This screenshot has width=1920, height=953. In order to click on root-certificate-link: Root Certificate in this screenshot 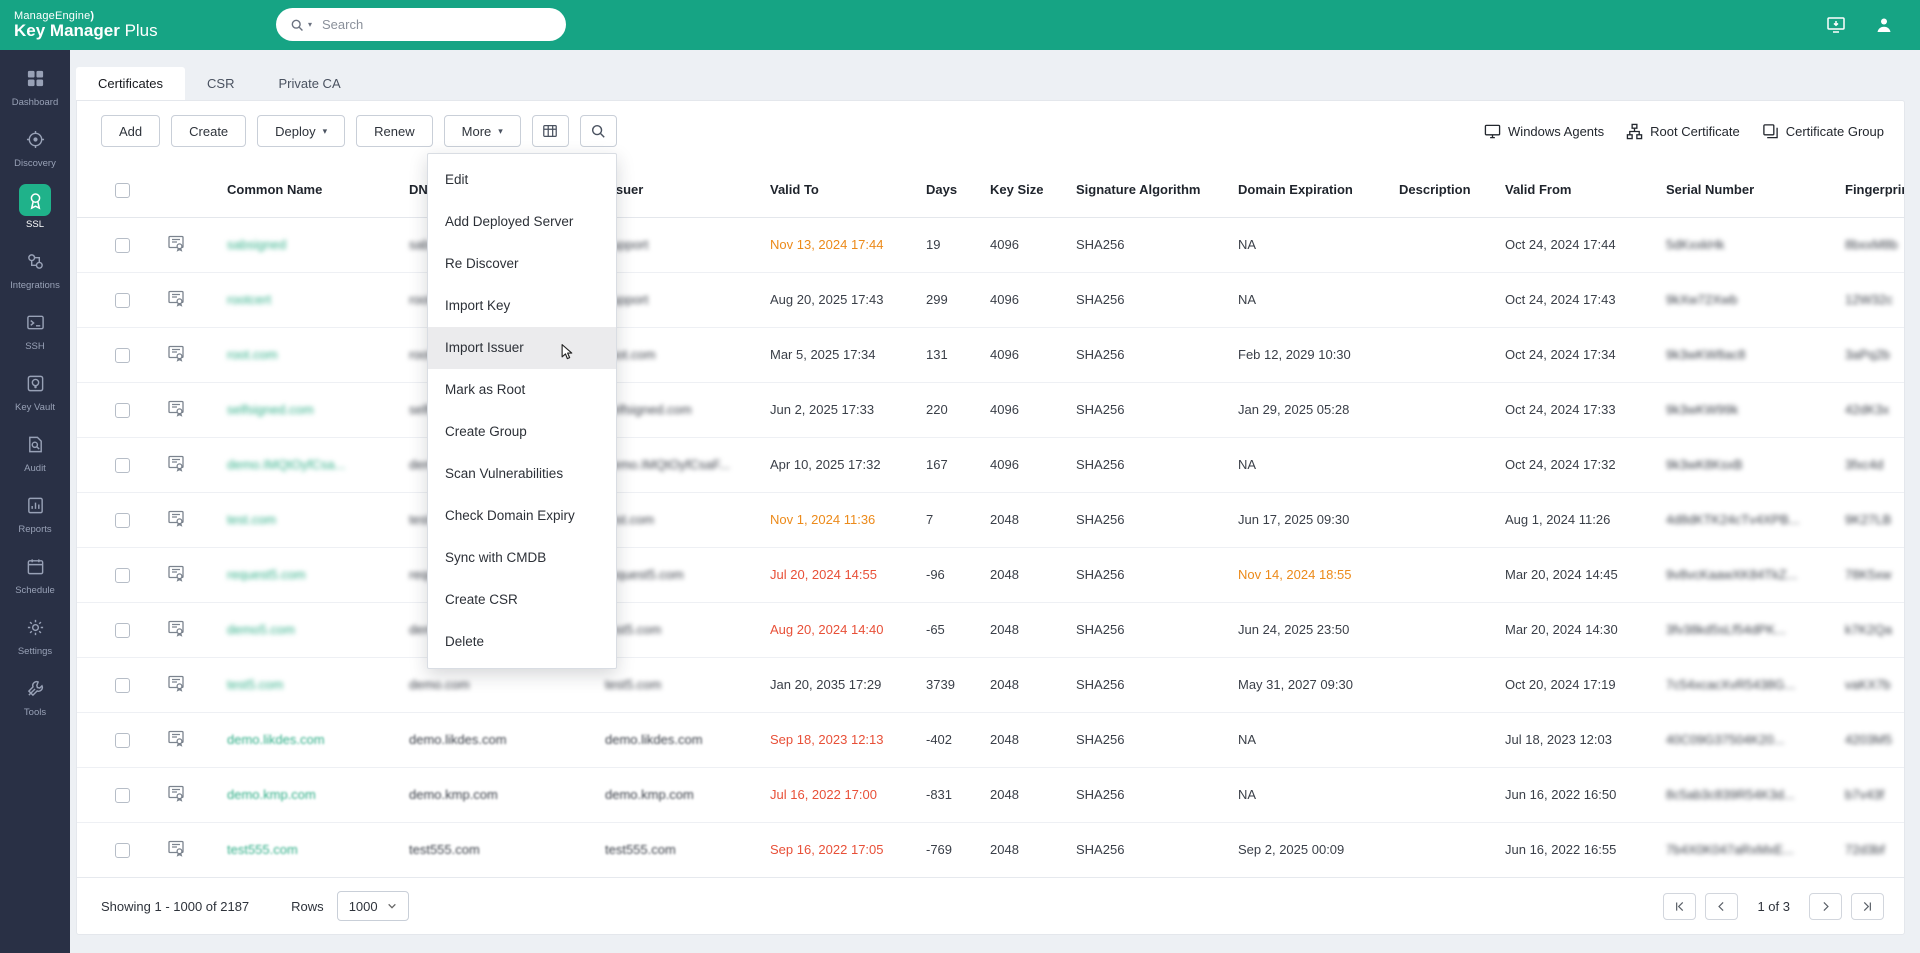, I will do `click(1683, 131)`.